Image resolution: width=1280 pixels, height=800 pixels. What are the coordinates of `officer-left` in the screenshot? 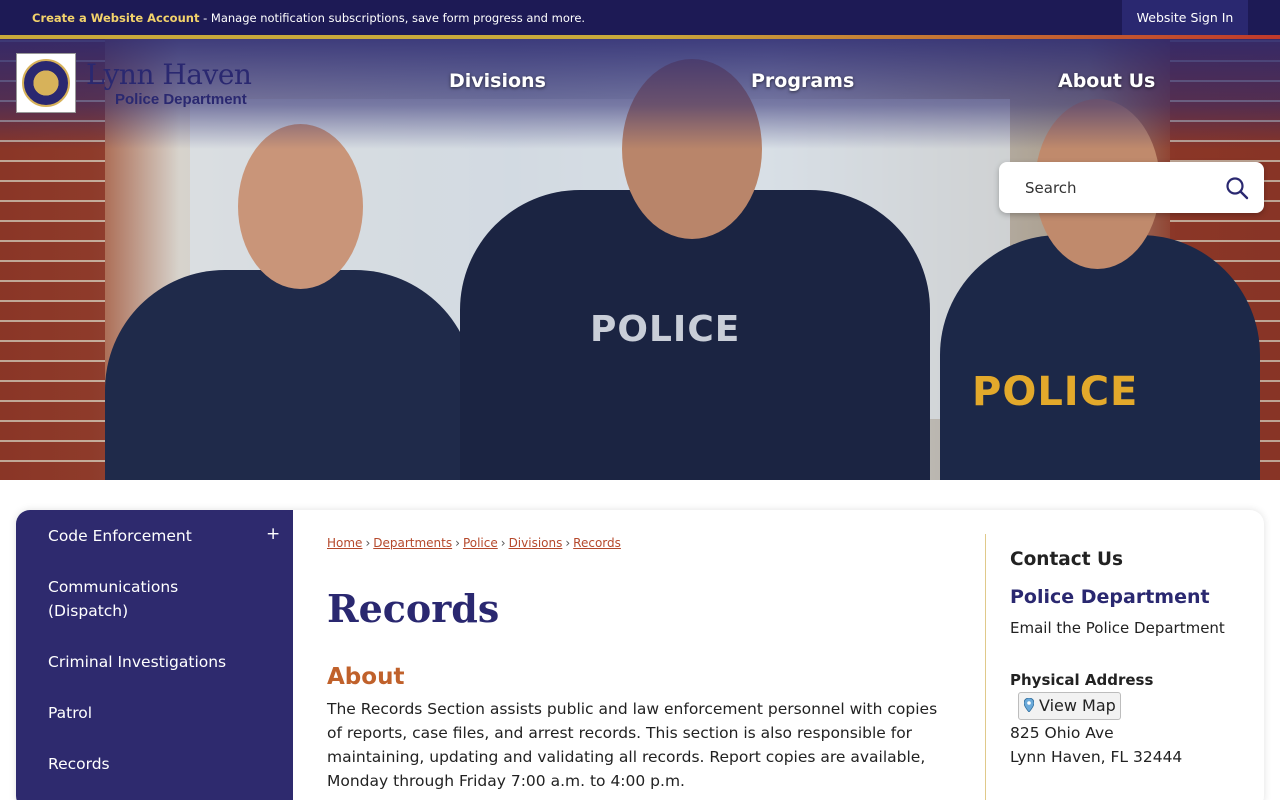 It's located at (290, 375).